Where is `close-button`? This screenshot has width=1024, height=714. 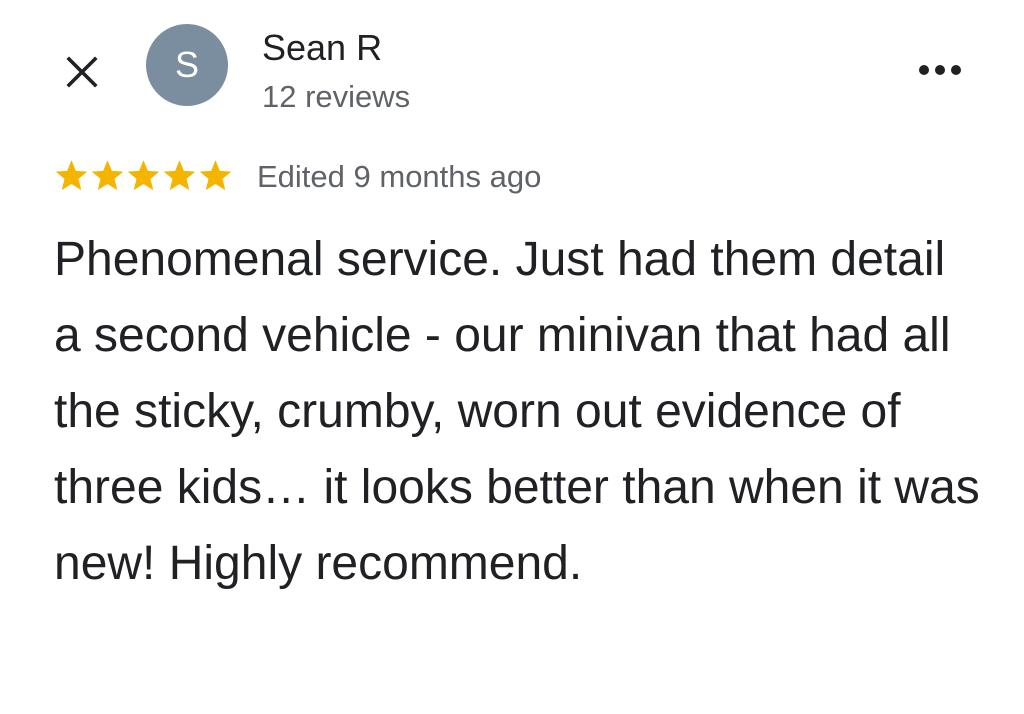
close-button is located at coordinates (82, 72).